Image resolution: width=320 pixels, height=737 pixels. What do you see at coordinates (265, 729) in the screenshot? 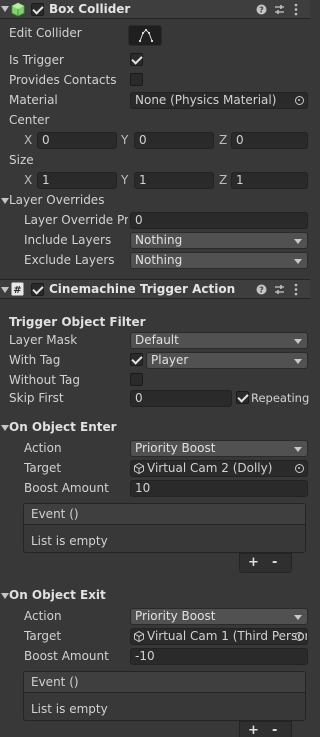
I see `exit-event-add-remove: + -` at bounding box center [265, 729].